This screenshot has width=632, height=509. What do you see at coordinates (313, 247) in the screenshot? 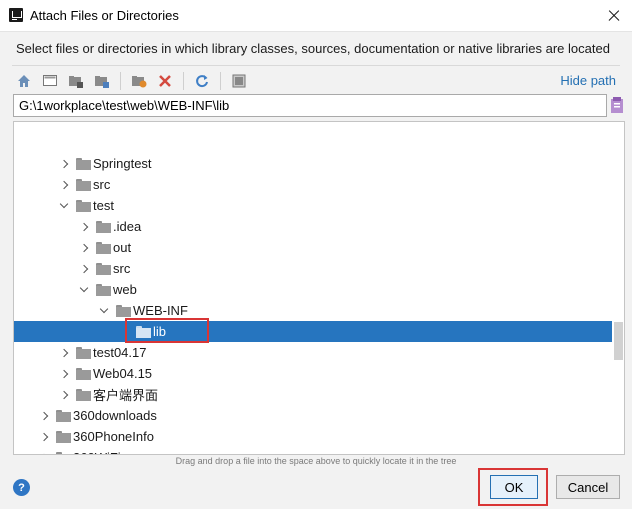
I see `tree-row: out` at bounding box center [313, 247].